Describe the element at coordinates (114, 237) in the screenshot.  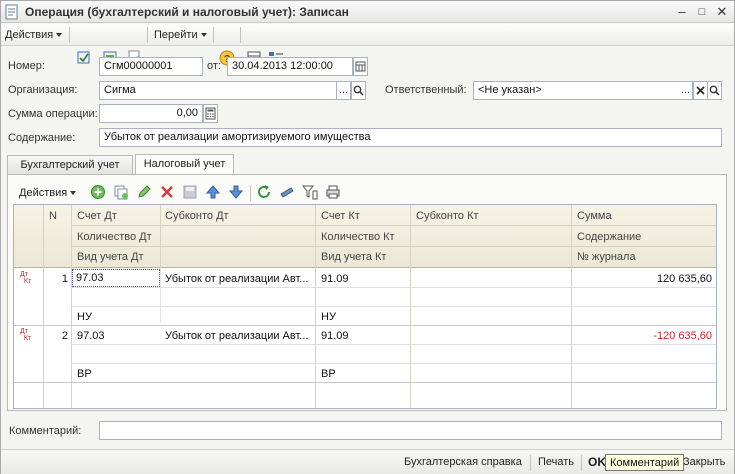
I see `col-debit-qty: Количество Дт` at that location.